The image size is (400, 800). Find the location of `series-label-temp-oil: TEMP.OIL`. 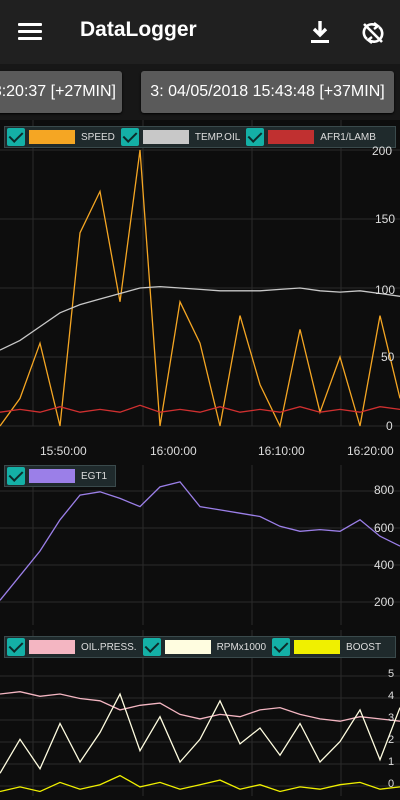

series-label-temp-oil: TEMP.OIL is located at coordinates (217, 137).